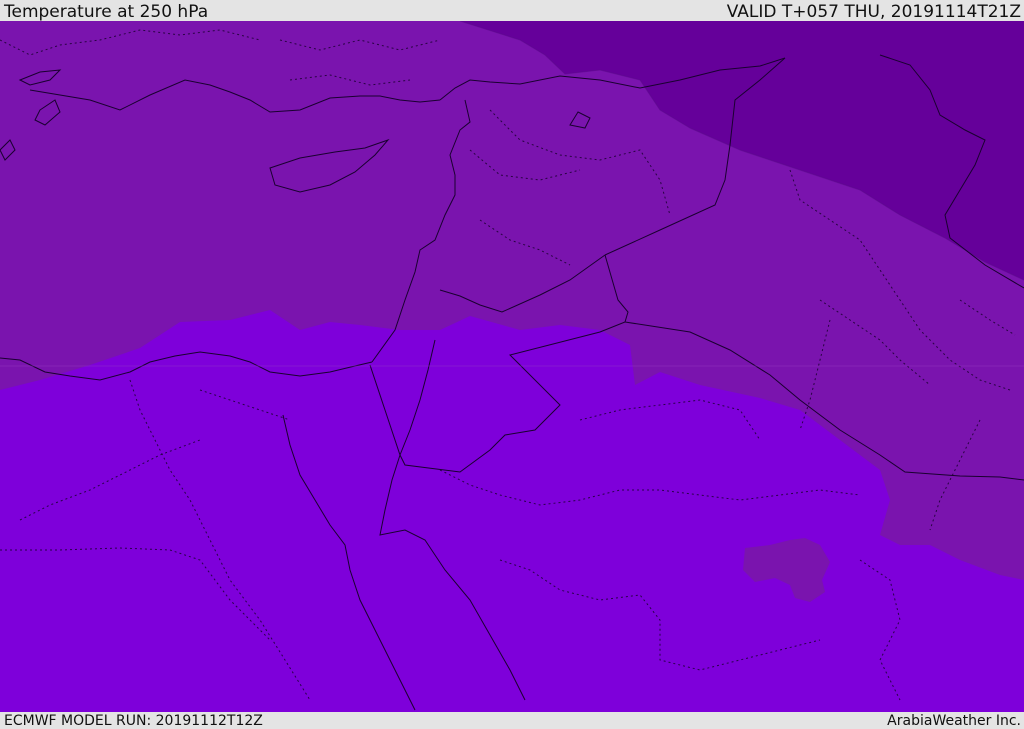  Describe the element at coordinates (106, 12) in the screenshot. I see `map-title: Temperature at 250 hPa` at that location.